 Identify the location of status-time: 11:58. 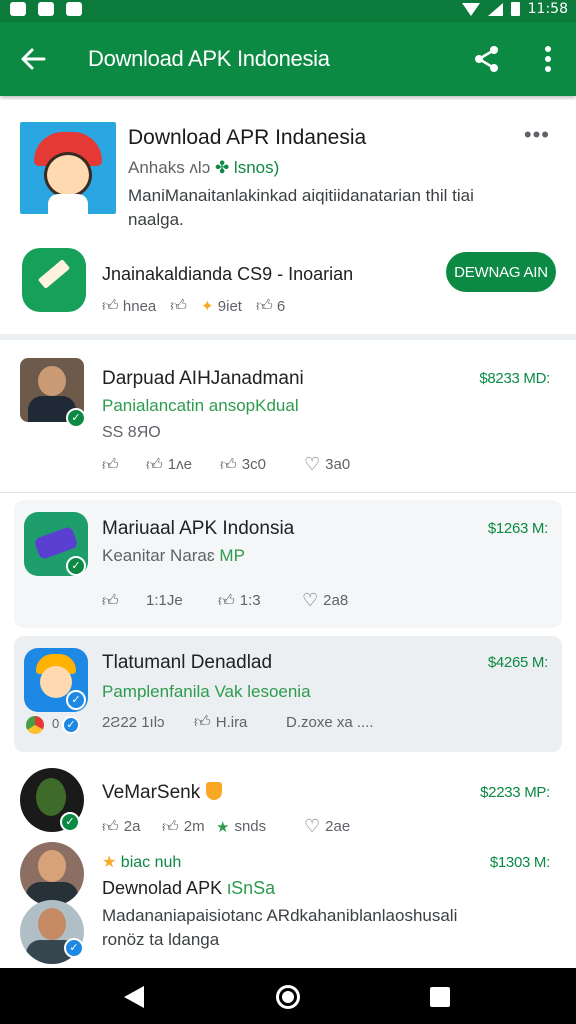
(547, 9).